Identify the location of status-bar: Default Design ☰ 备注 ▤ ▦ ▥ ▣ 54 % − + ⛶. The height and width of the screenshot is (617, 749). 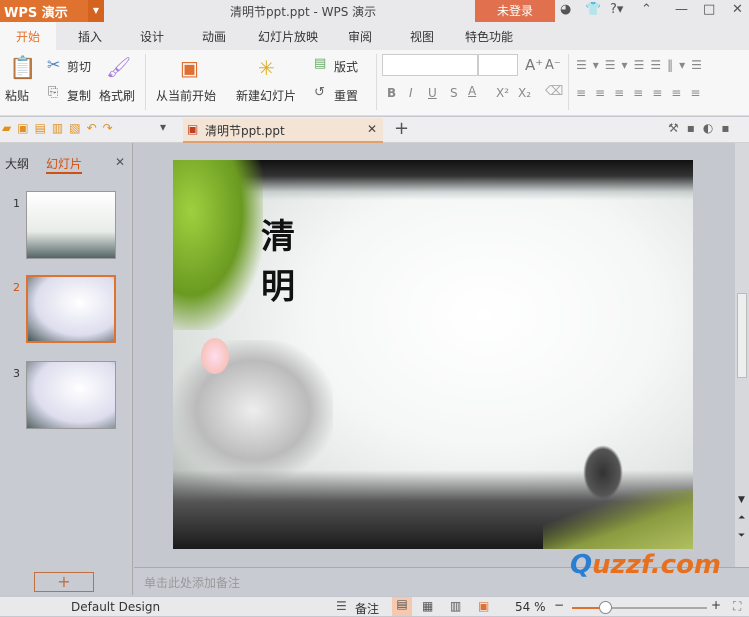
(374, 606).